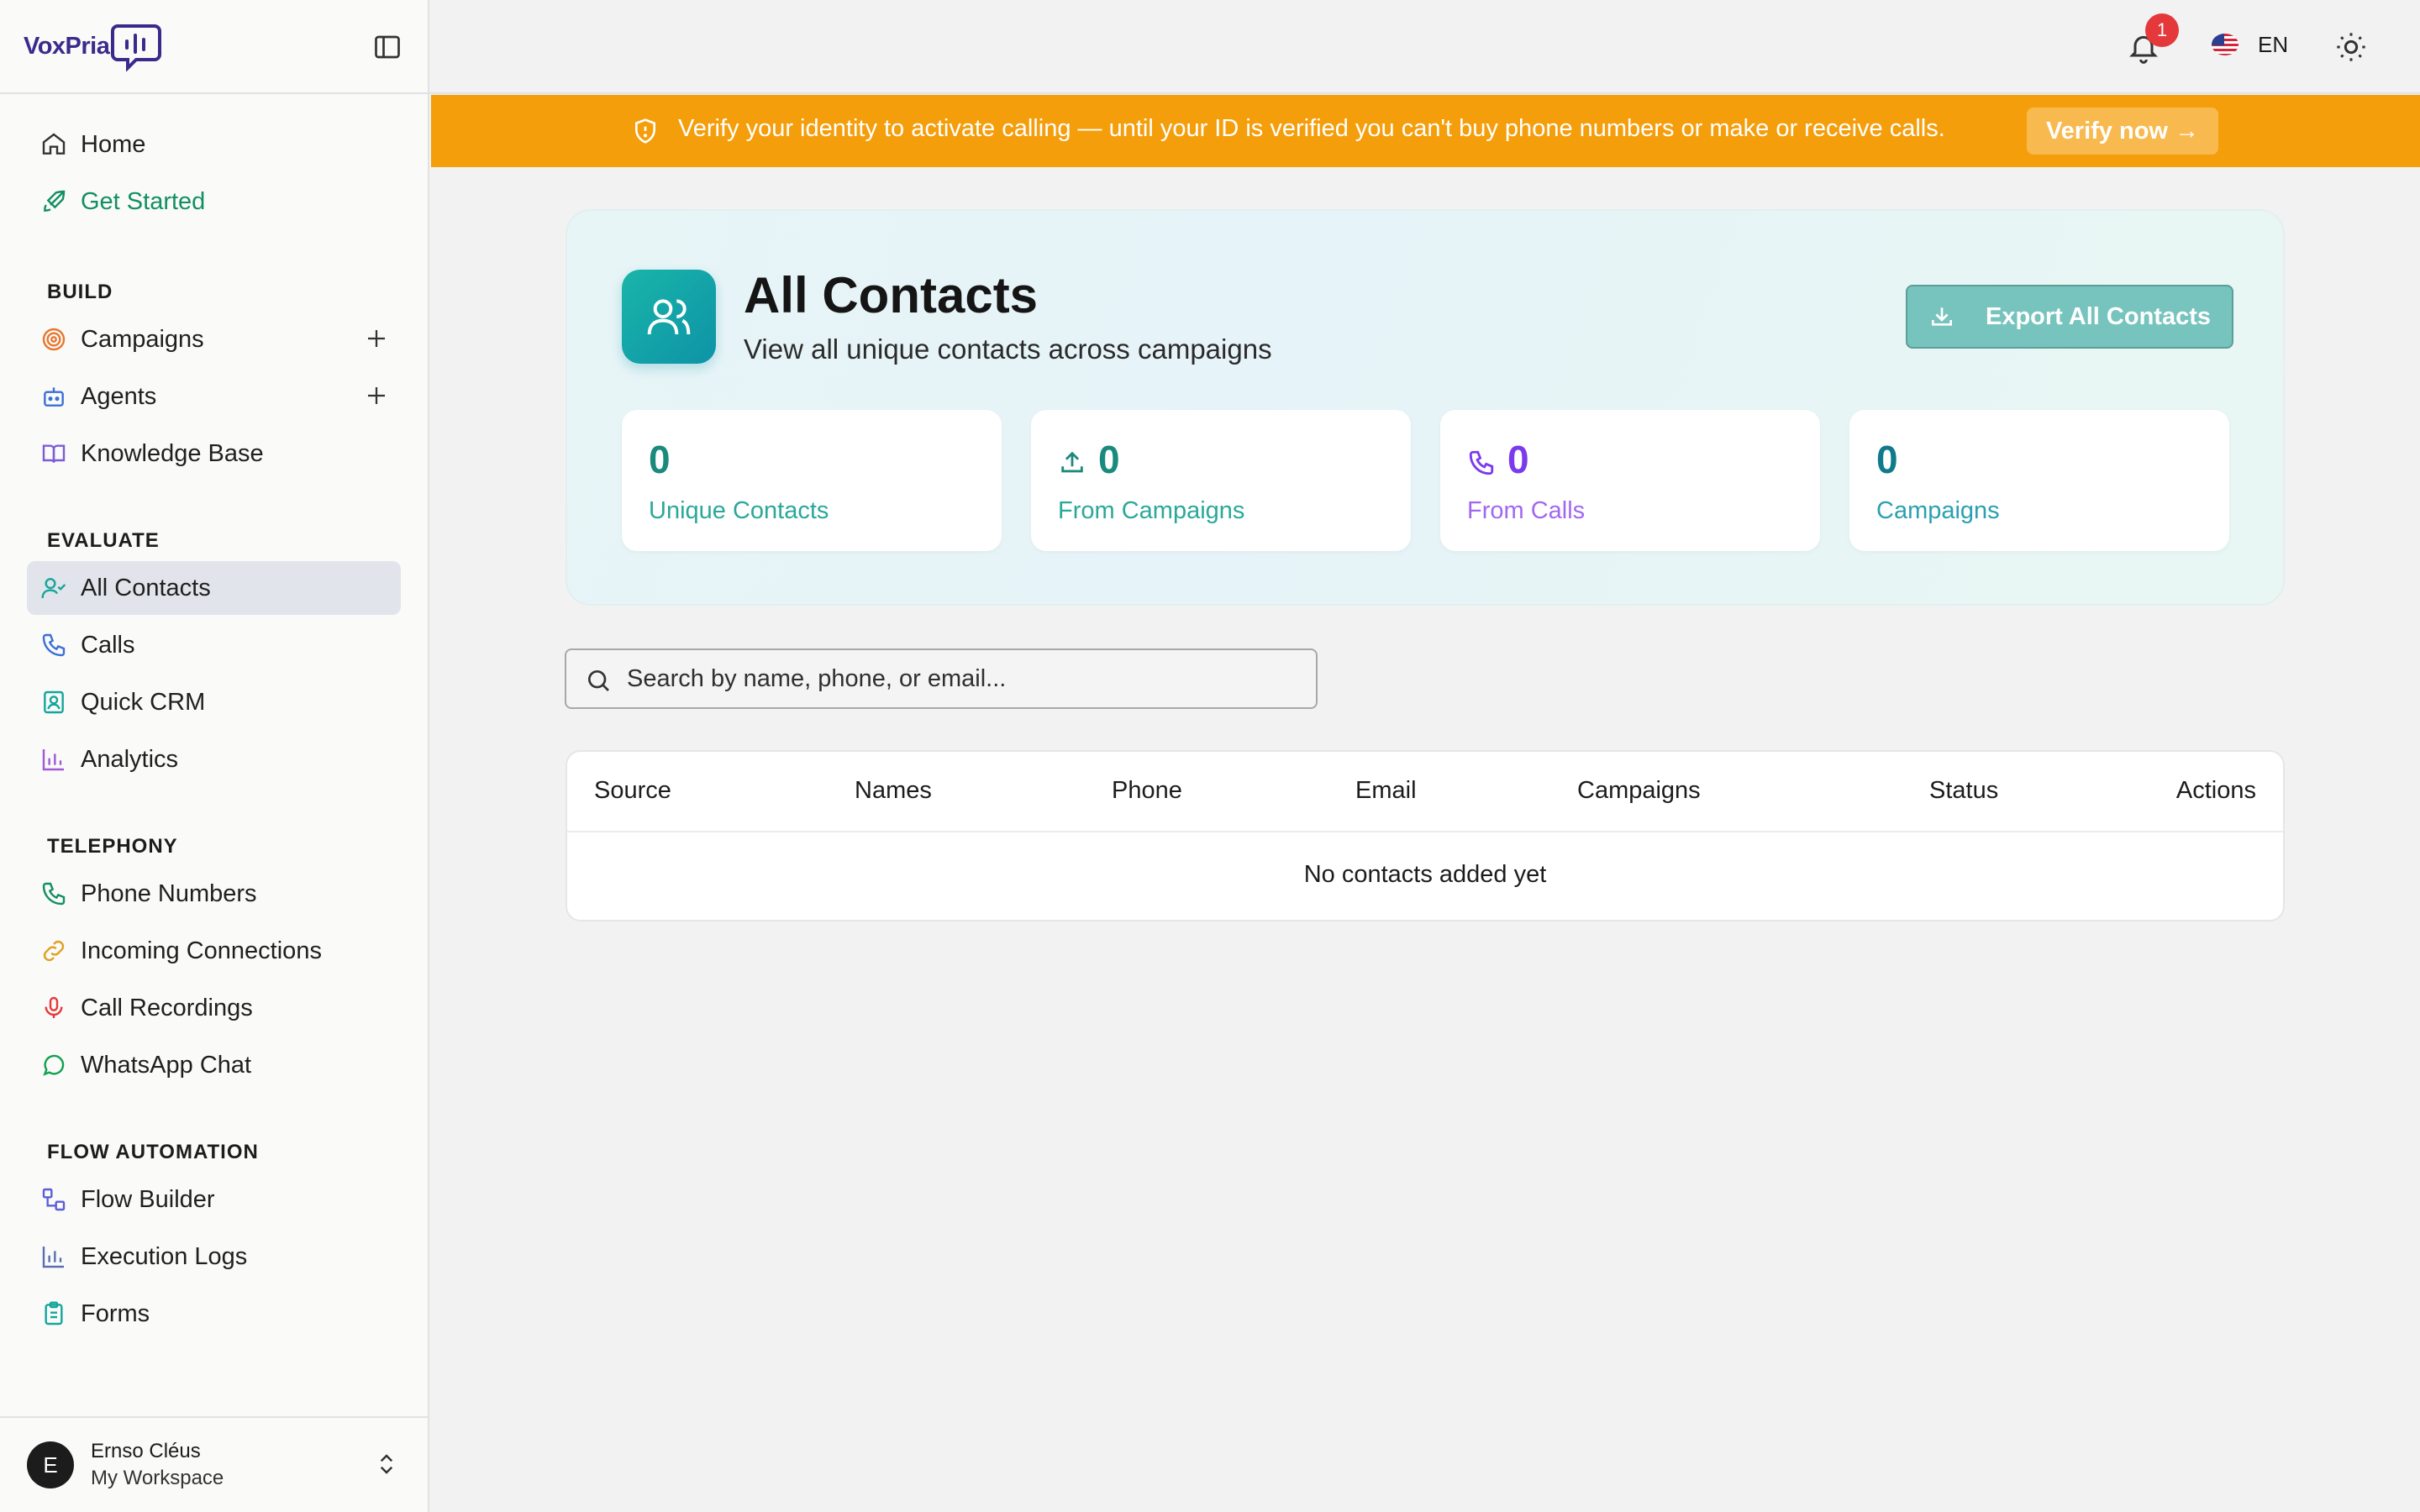 The width and height of the screenshot is (2420, 1512). Describe the element at coordinates (172, 453) in the screenshot. I see `sidebar-item-label: Knowledge Base` at that location.